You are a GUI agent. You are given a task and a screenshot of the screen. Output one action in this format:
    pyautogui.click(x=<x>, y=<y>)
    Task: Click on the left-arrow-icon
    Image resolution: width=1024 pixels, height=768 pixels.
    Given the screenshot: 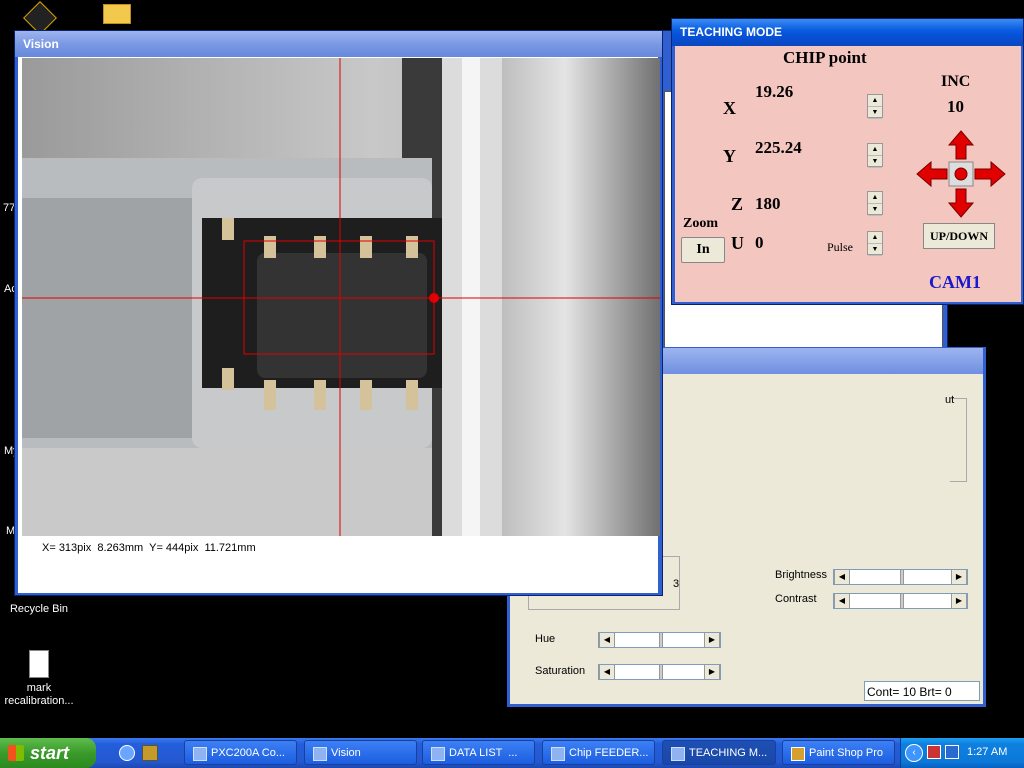 What is the action you would take?
    pyautogui.click(x=932, y=174)
    